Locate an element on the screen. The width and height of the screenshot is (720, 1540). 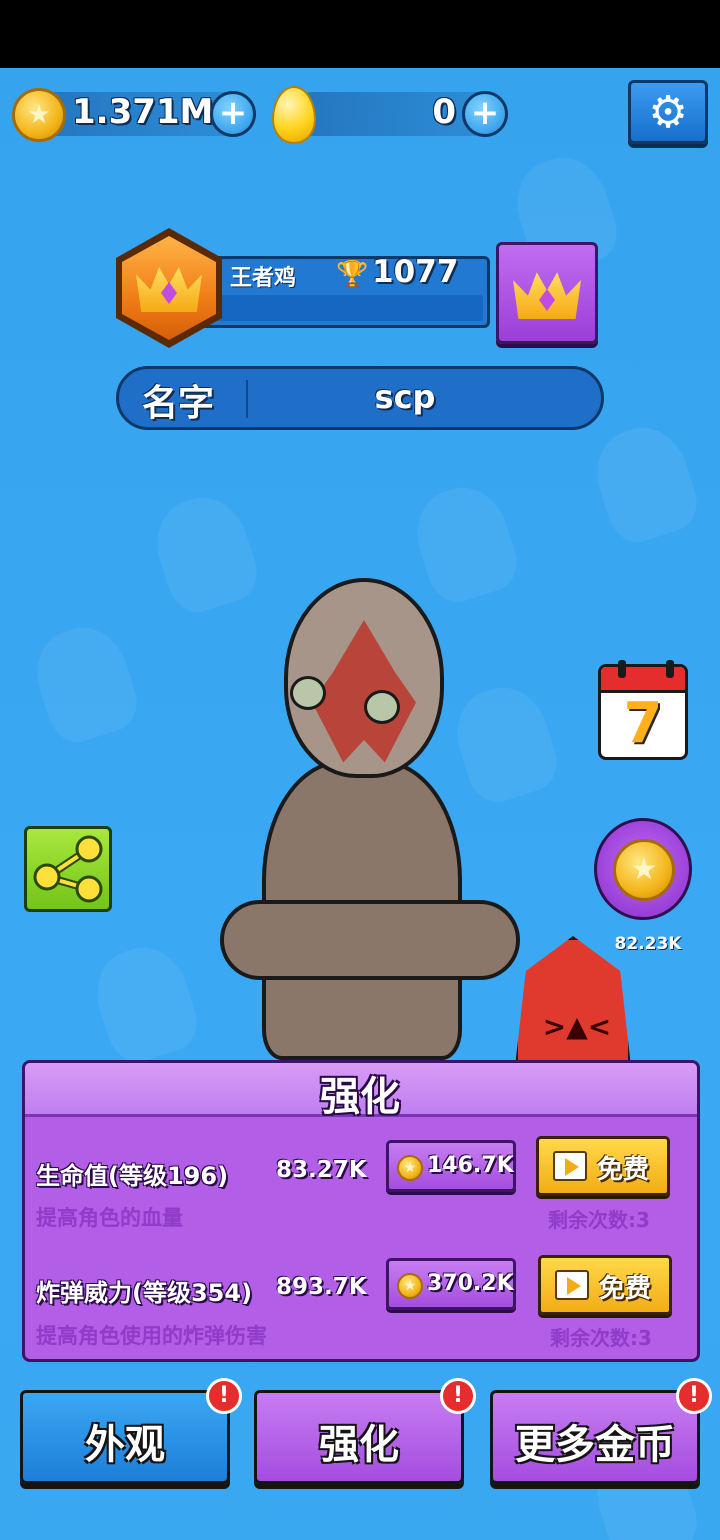
settings-button: ⚙ is located at coordinates (668, 112).